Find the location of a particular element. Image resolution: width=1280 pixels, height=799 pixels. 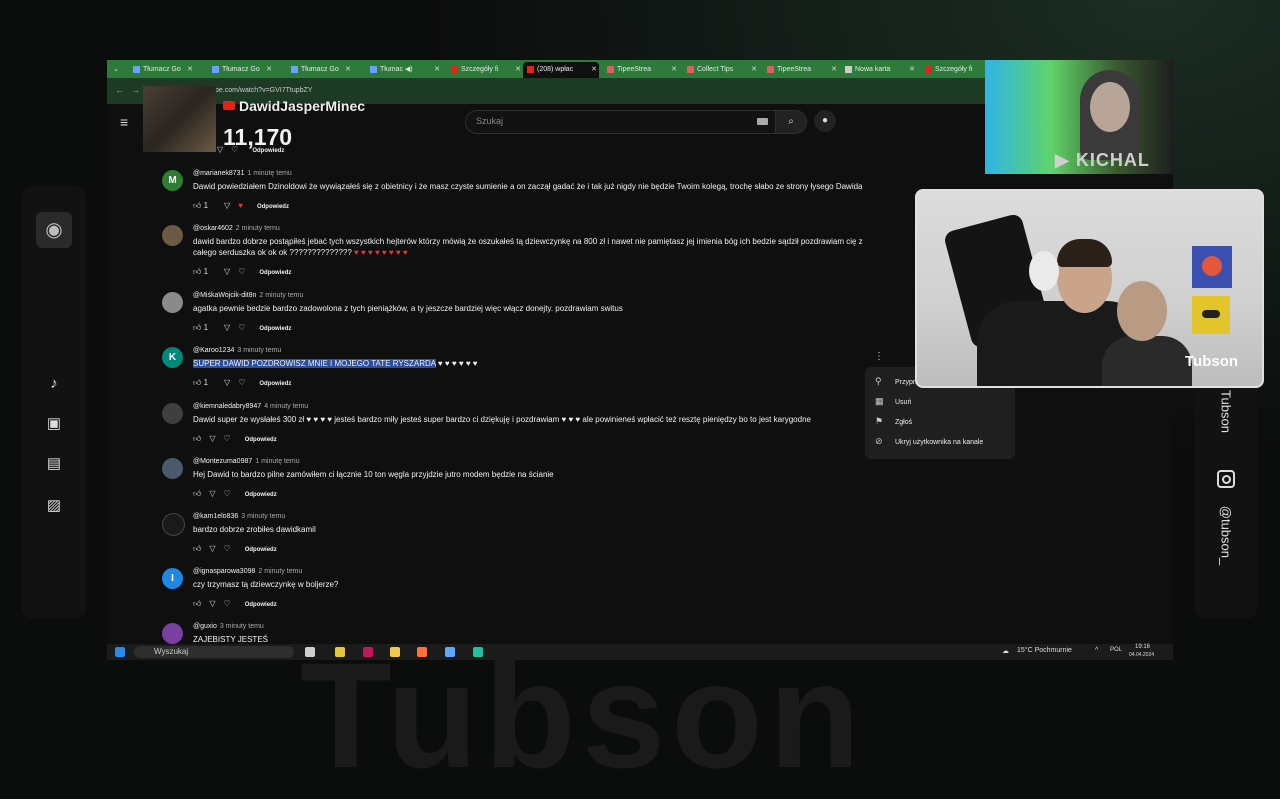

avatar: K is located at coordinates (172, 357).